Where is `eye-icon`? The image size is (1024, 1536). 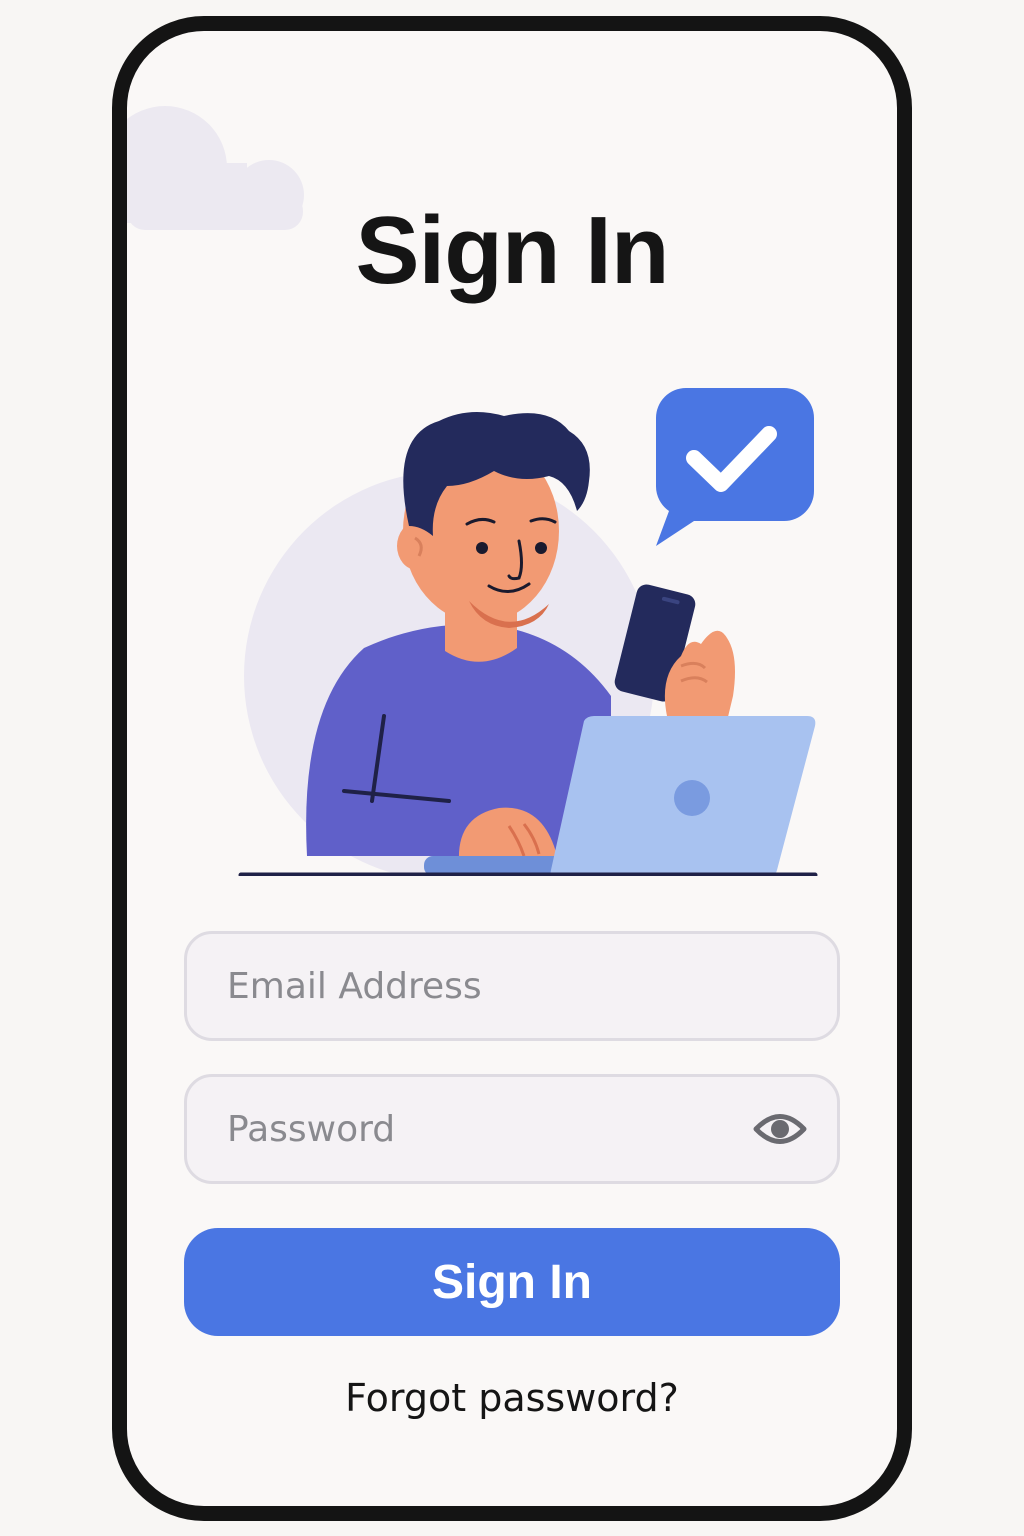 eye-icon is located at coordinates (780, 1129).